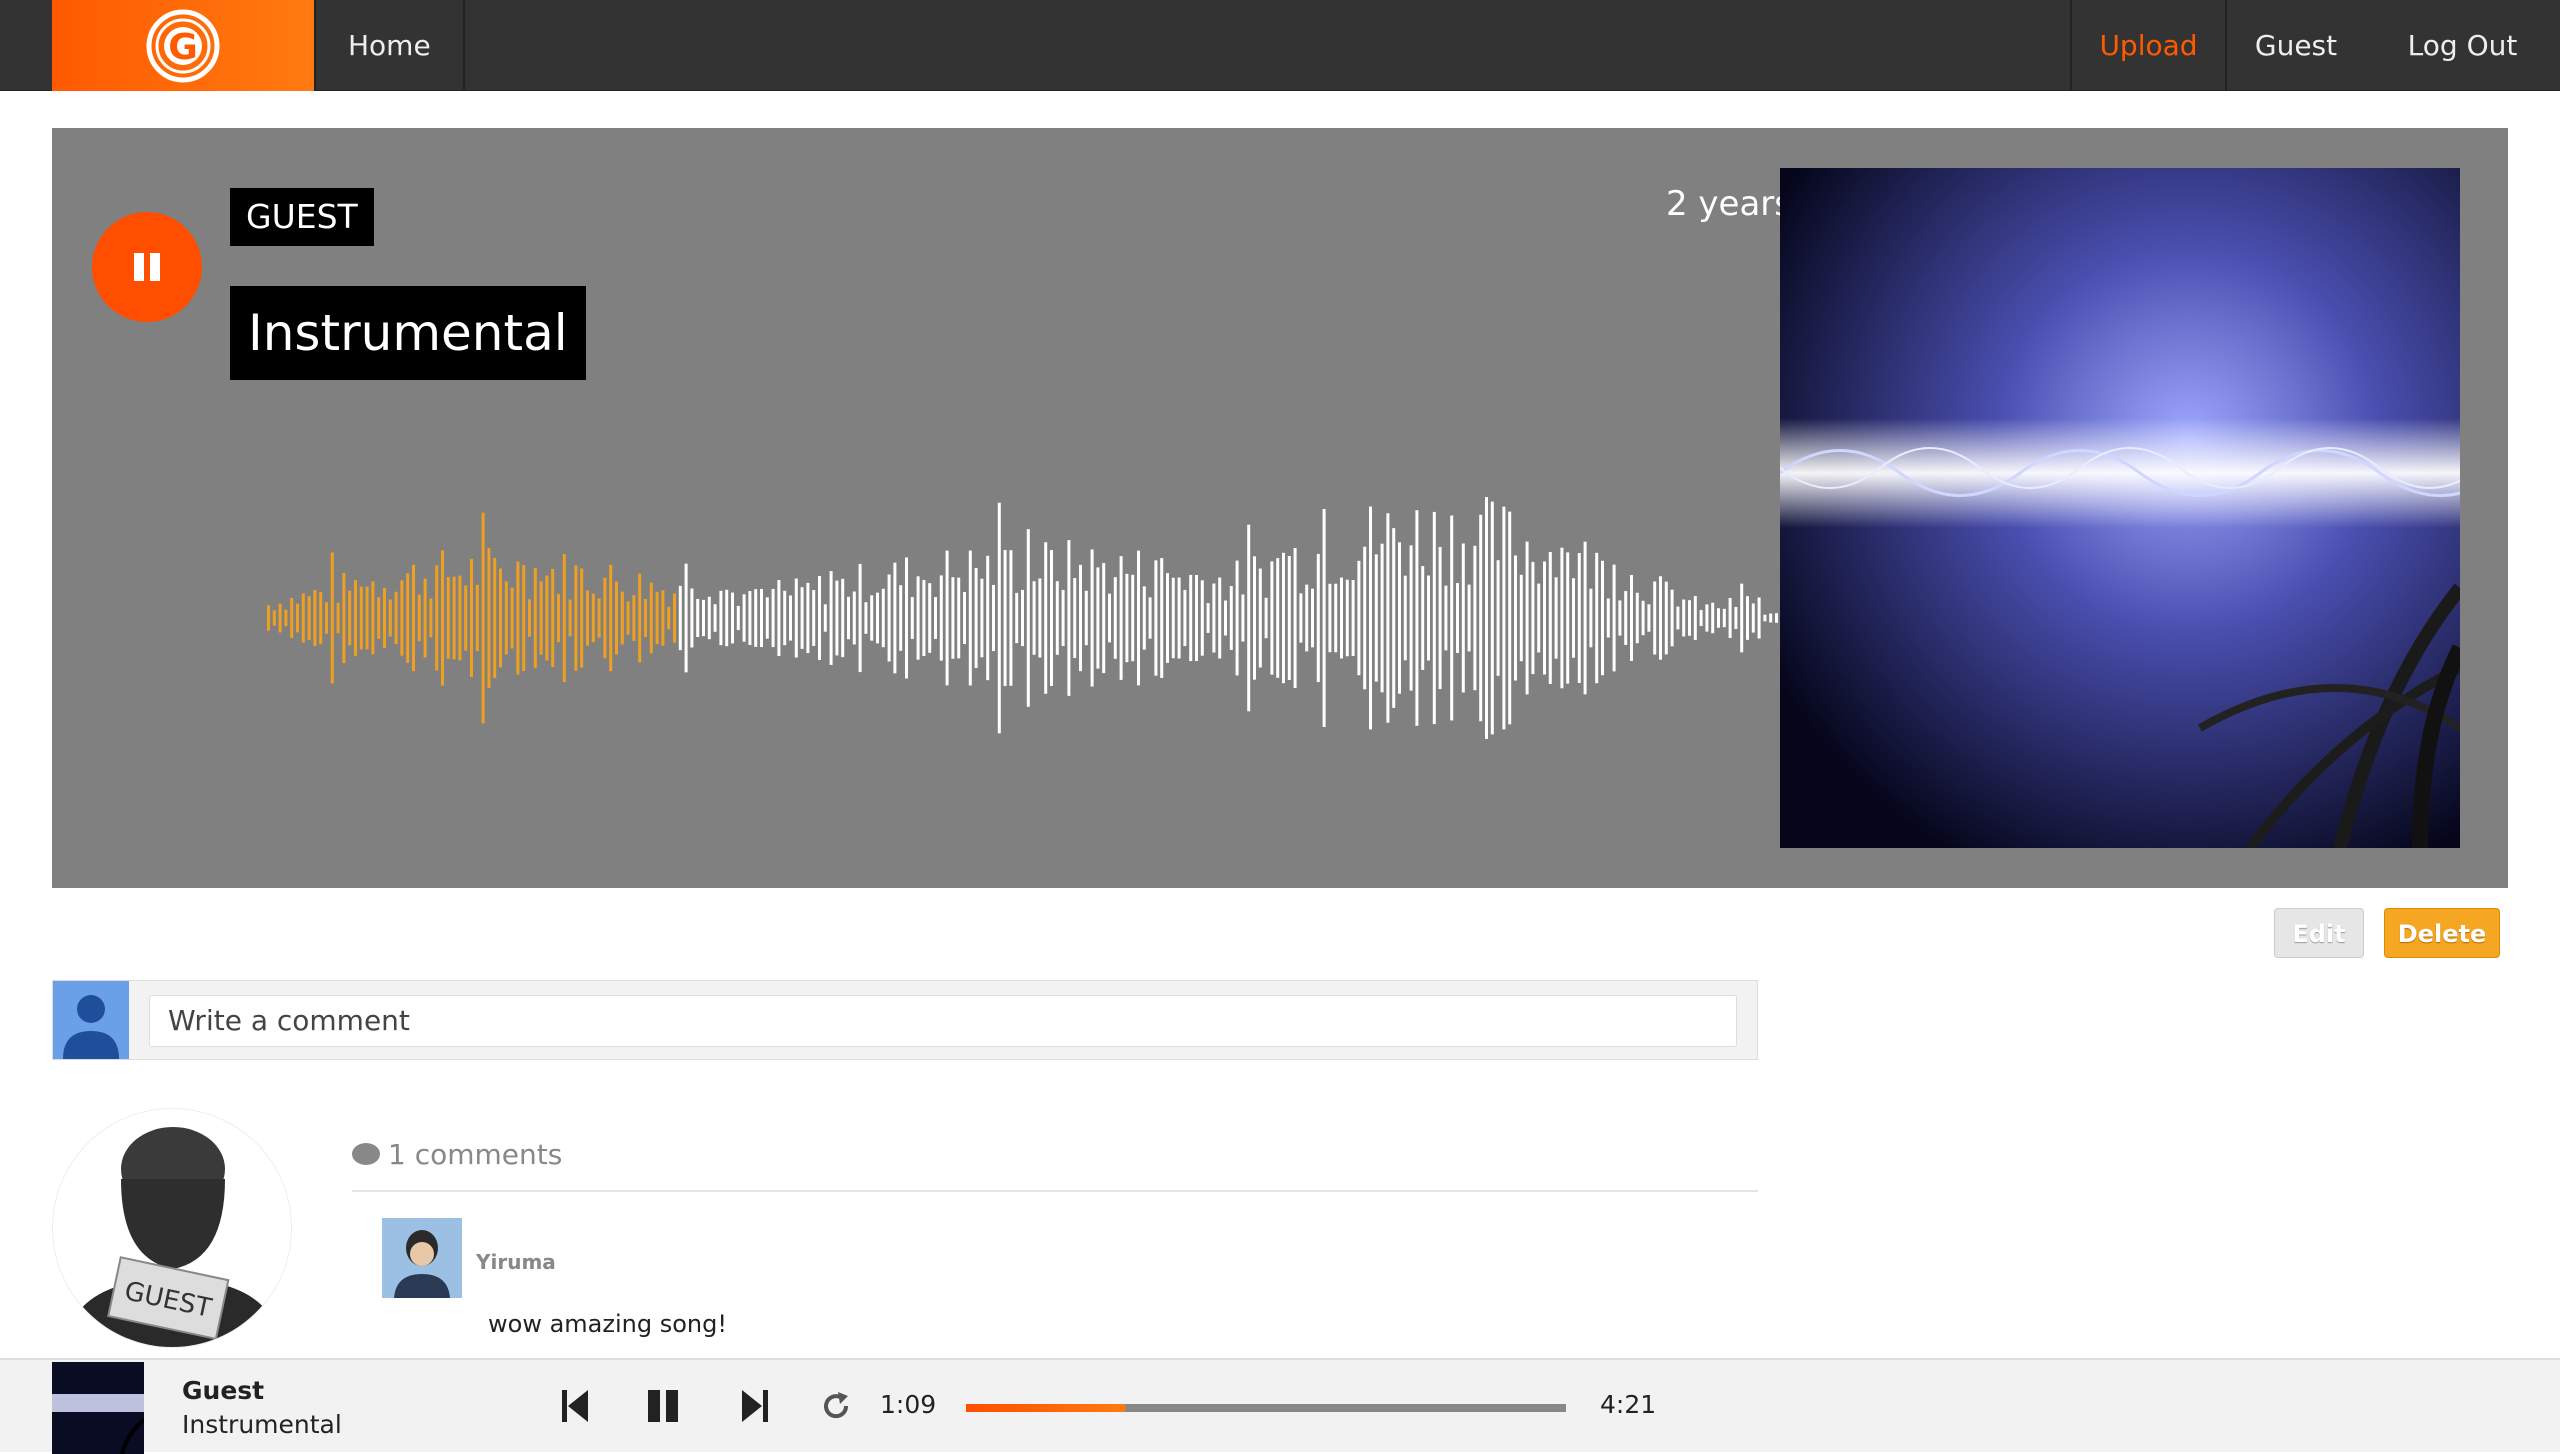 This screenshot has height=1454, width=2560. I want to click on player-pause-button, so click(664, 1406).